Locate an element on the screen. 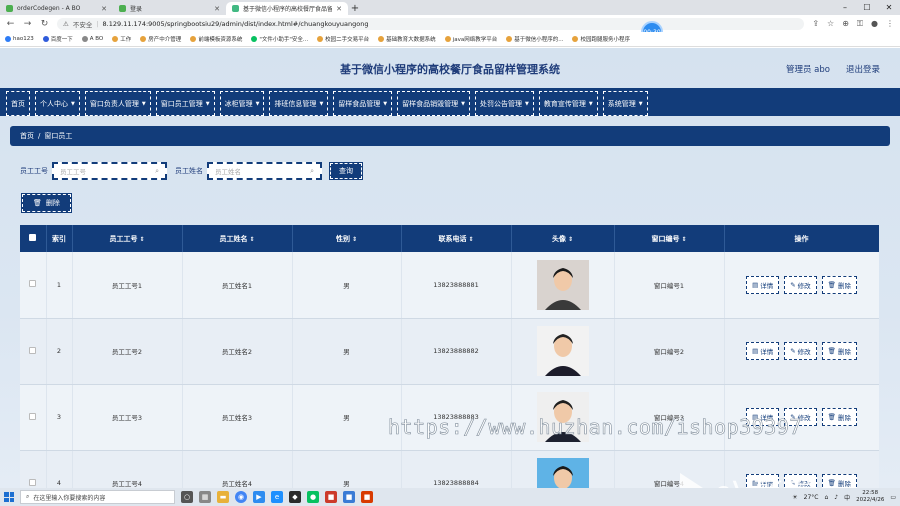 The height and width of the screenshot is (506, 900). query-button: 查询 is located at coordinates (346, 171).